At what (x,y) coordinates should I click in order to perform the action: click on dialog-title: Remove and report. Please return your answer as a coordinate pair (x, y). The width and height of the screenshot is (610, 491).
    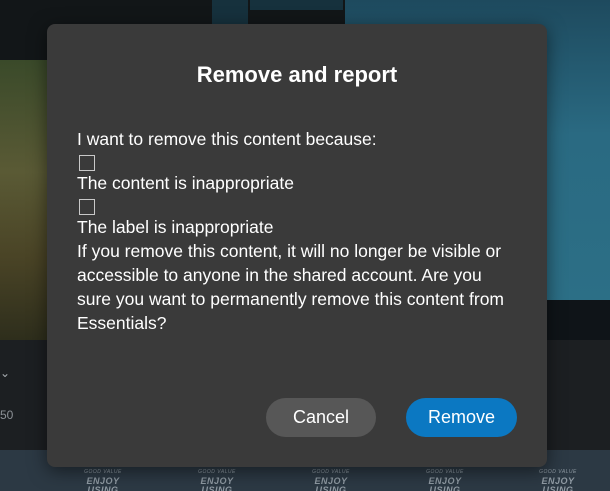
    Looking at the image, I should click on (297, 74).